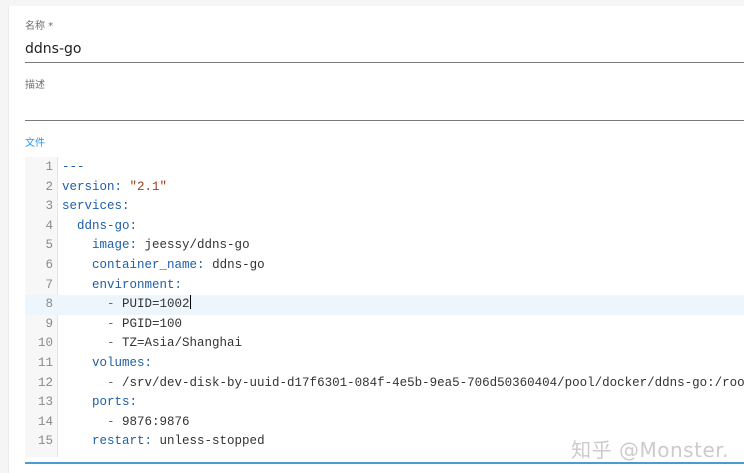 This screenshot has height=473, width=744. Describe the element at coordinates (49, 167) in the screenshot. I see `line-number: 1` at that location.